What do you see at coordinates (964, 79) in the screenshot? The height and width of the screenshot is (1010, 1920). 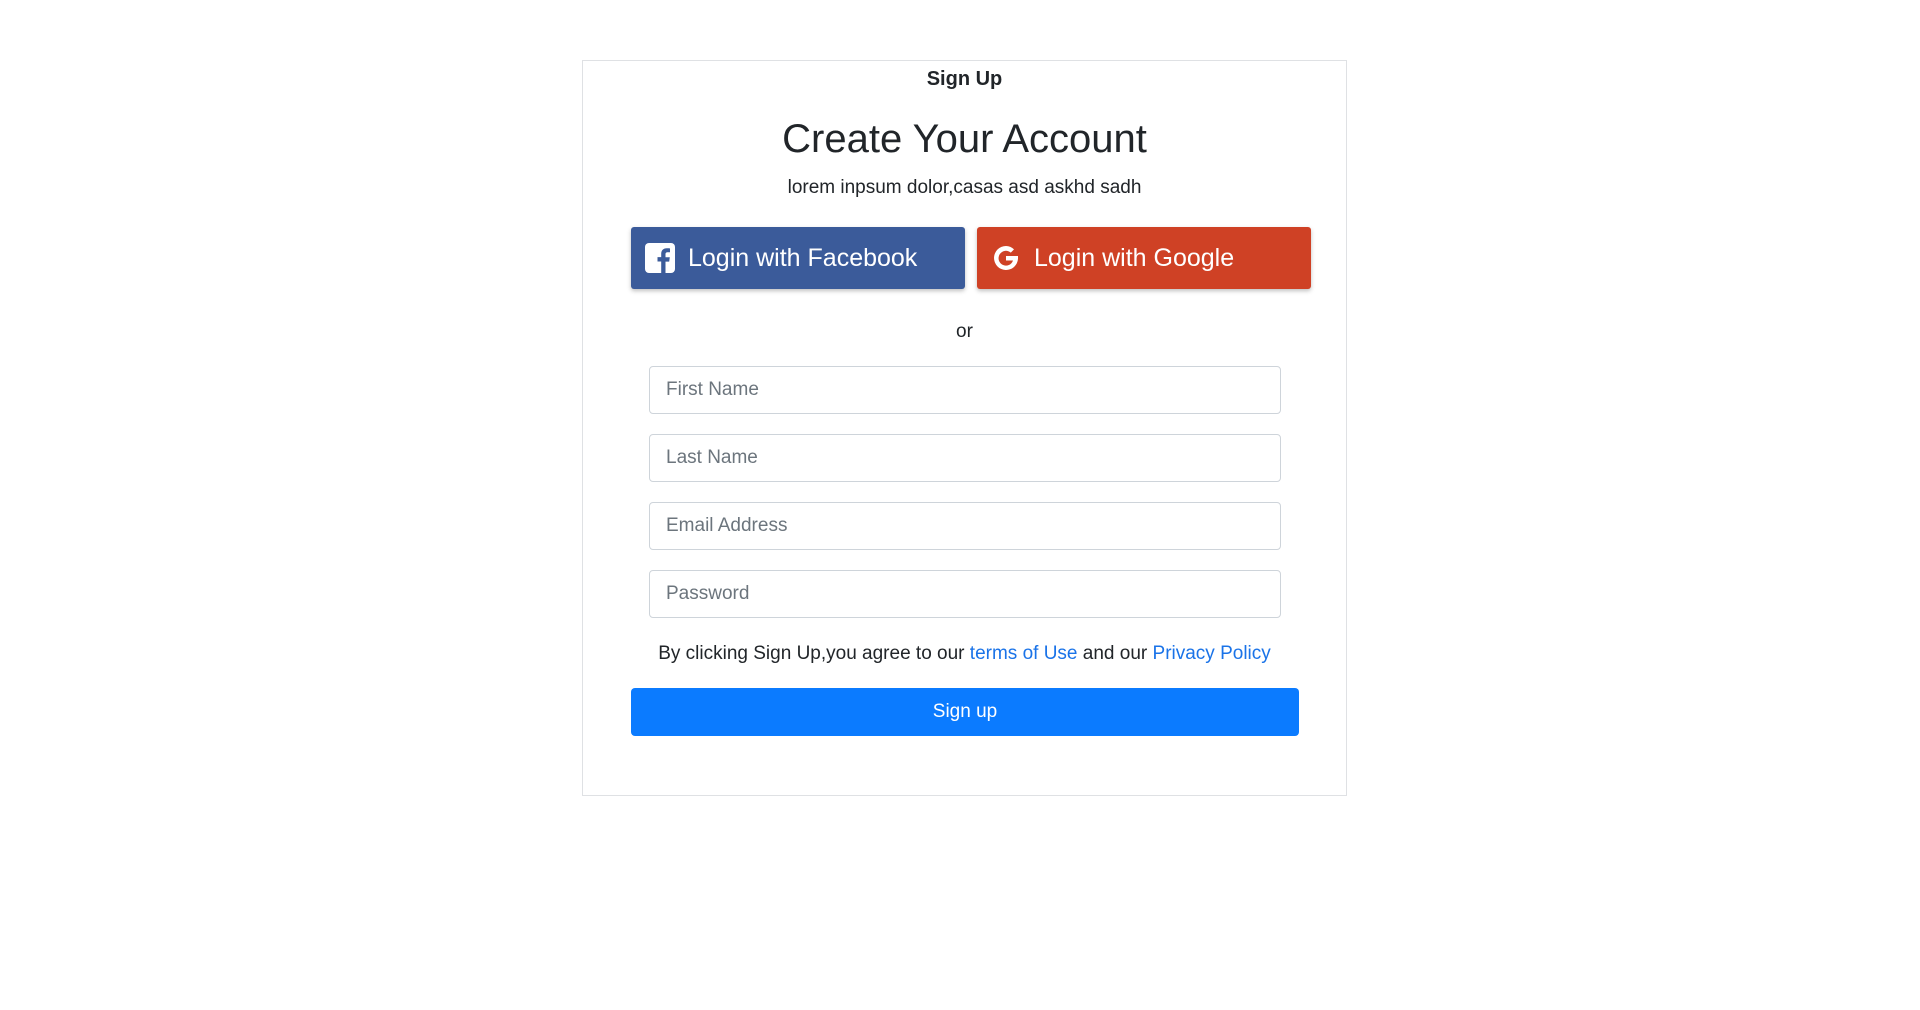 I see `card-header: Sign Up` at bounding box center [964, 79].